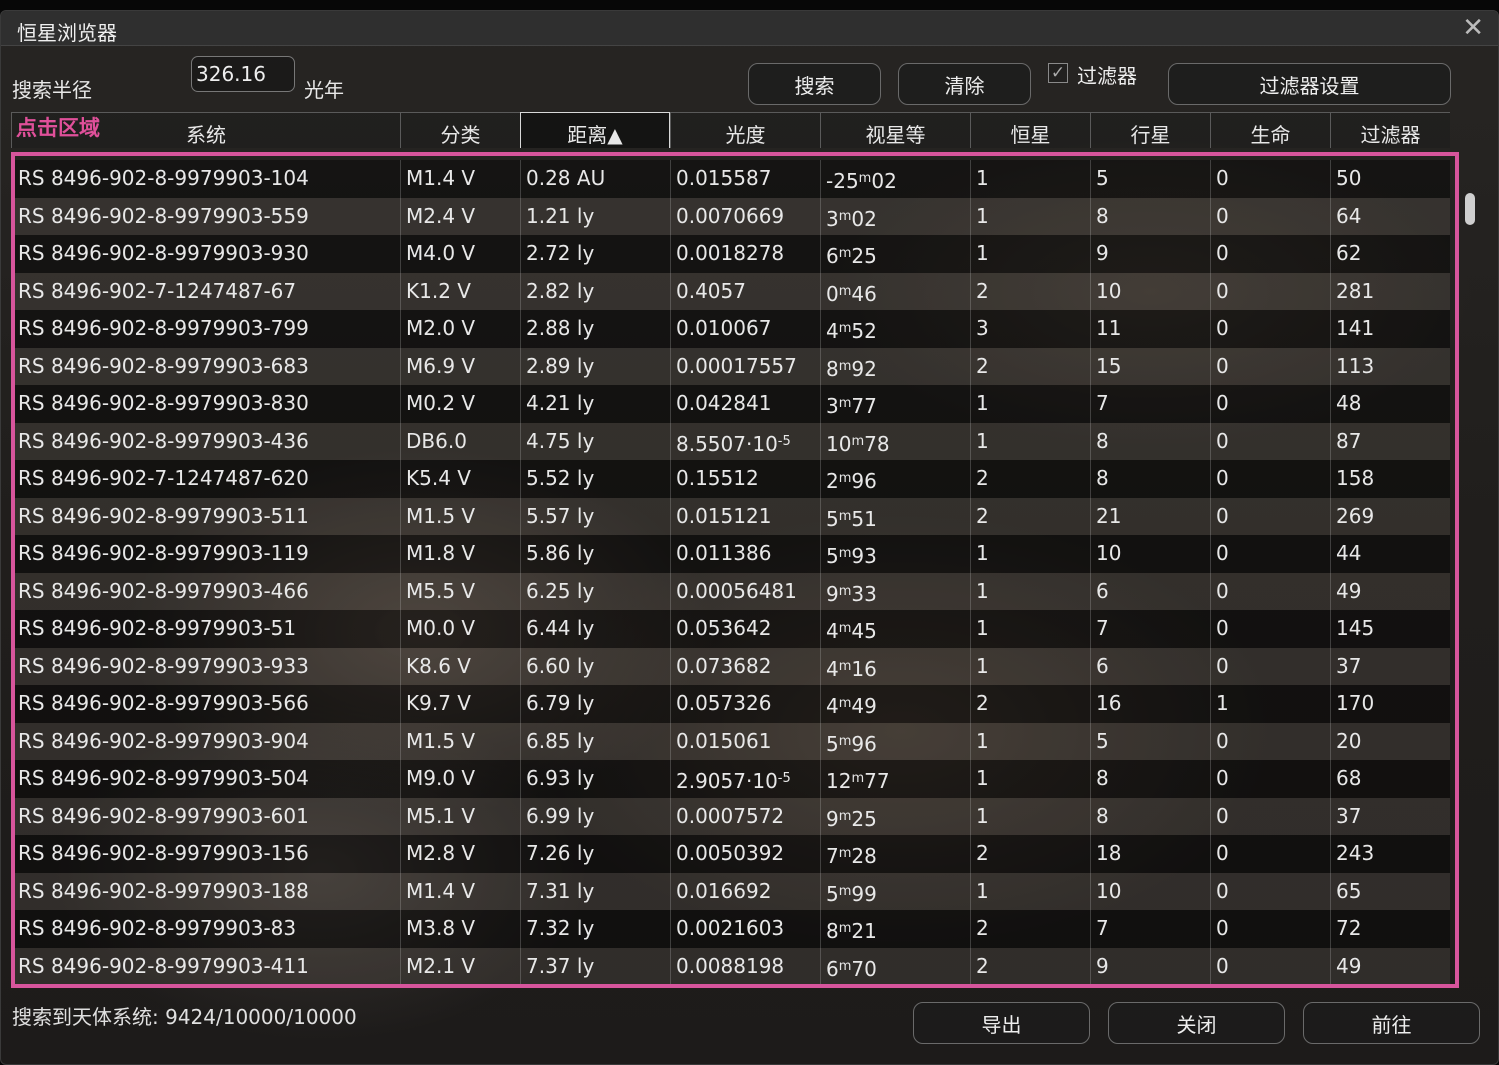 The height and width of the screenshot is (1065, 1499). What do you see at coordinates (814, 84) in the screenshot?
I see `search-button: 搜索` at bounding box center [814, 84].